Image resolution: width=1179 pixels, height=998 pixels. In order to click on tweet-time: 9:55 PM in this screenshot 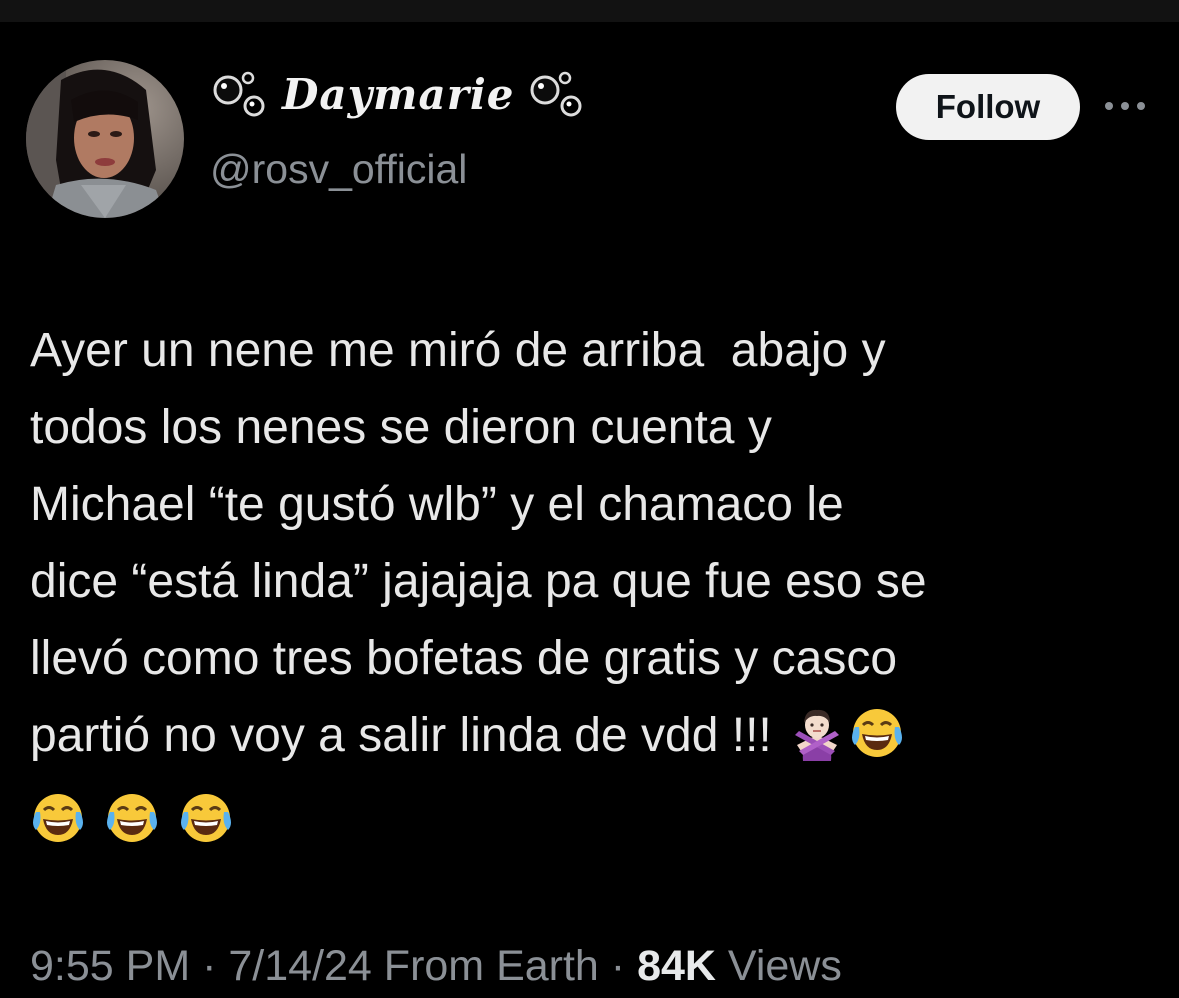, I will do `click(110, 966)`.